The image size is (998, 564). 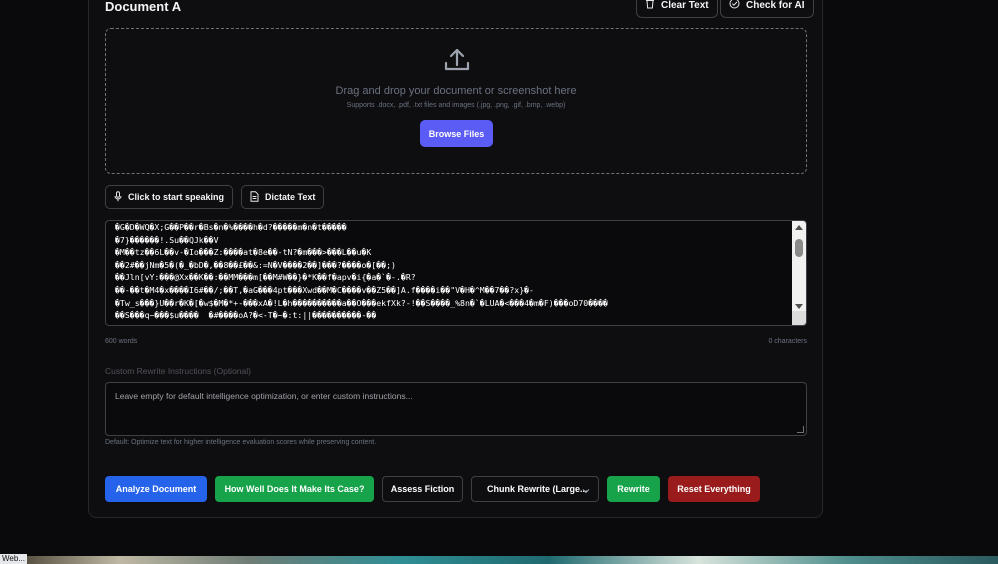 What do you see at coordinates (178, 371) in the screenshot?
I see `custom-instructions-label: Custom Rewrite Instructions (Optional)` at bounding box center [178, 371].